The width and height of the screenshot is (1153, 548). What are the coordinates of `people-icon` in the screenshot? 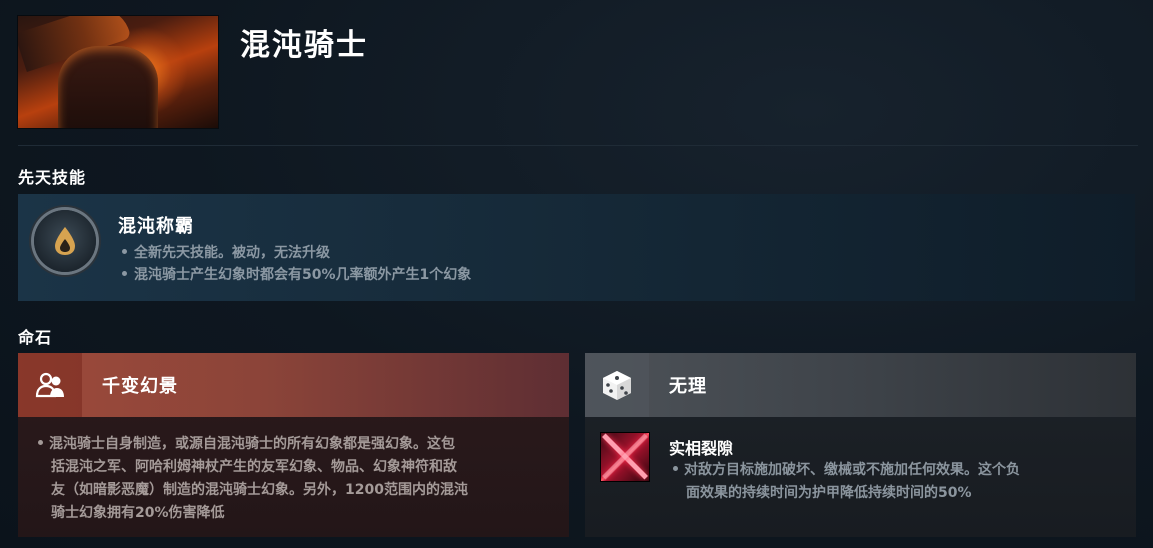 It's located at (50, 385).